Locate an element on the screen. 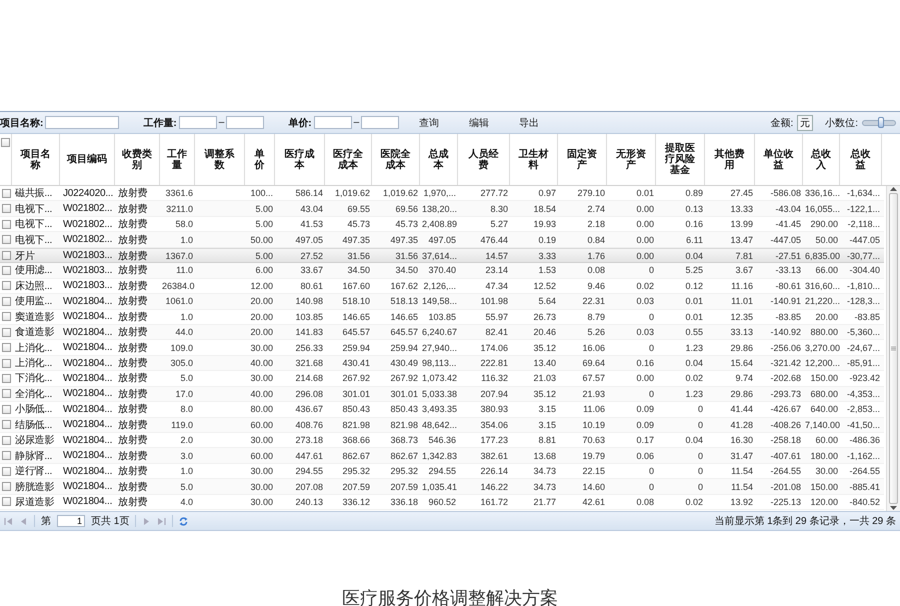 This screenshot has height=606, width=900. toolbar-button: 导出 is located at coordinates (529, 123).